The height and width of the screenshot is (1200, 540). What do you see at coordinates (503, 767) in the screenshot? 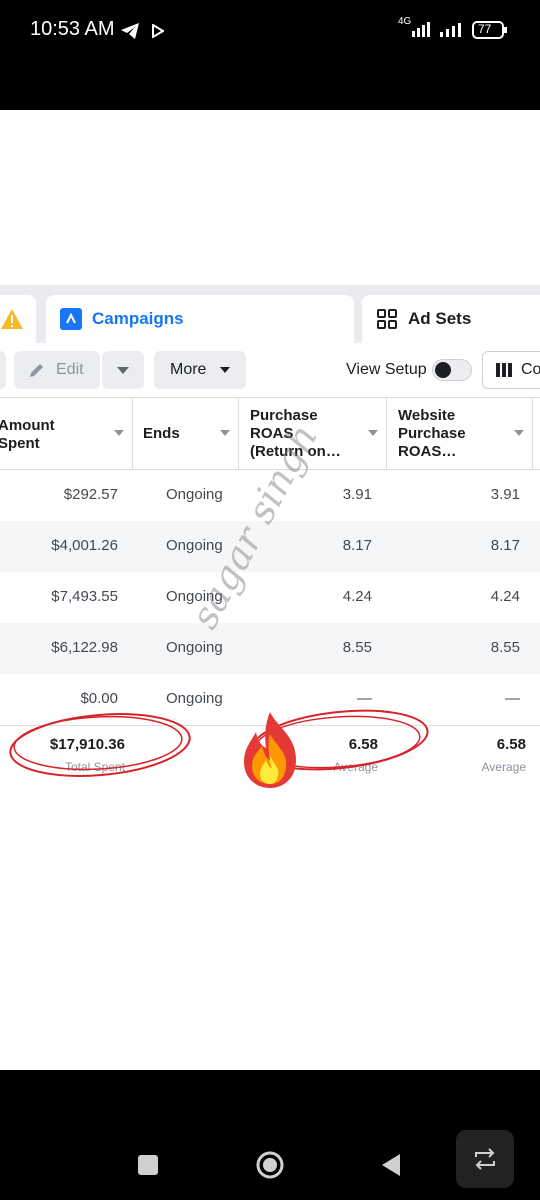
I see `average-website-roas-caption: Average` at bounding box center [503, 767].